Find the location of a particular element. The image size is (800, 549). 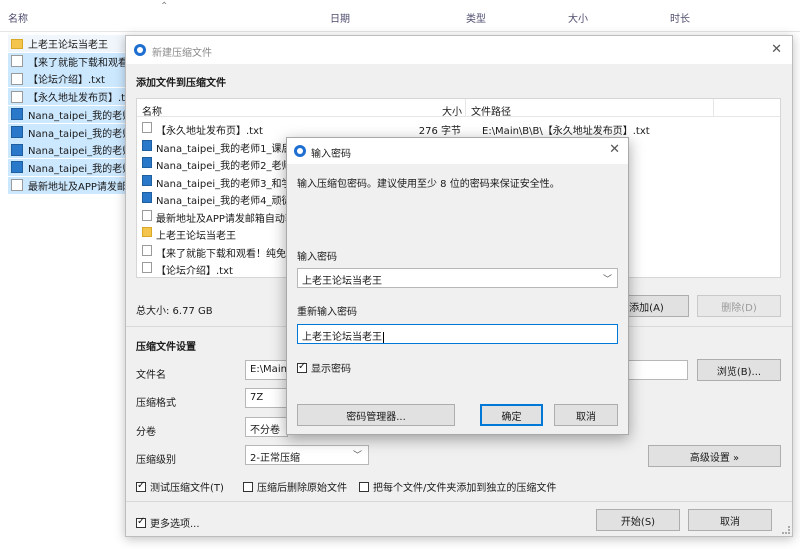

password-cancel-button: 取消 is located at coordinates (586, 415).